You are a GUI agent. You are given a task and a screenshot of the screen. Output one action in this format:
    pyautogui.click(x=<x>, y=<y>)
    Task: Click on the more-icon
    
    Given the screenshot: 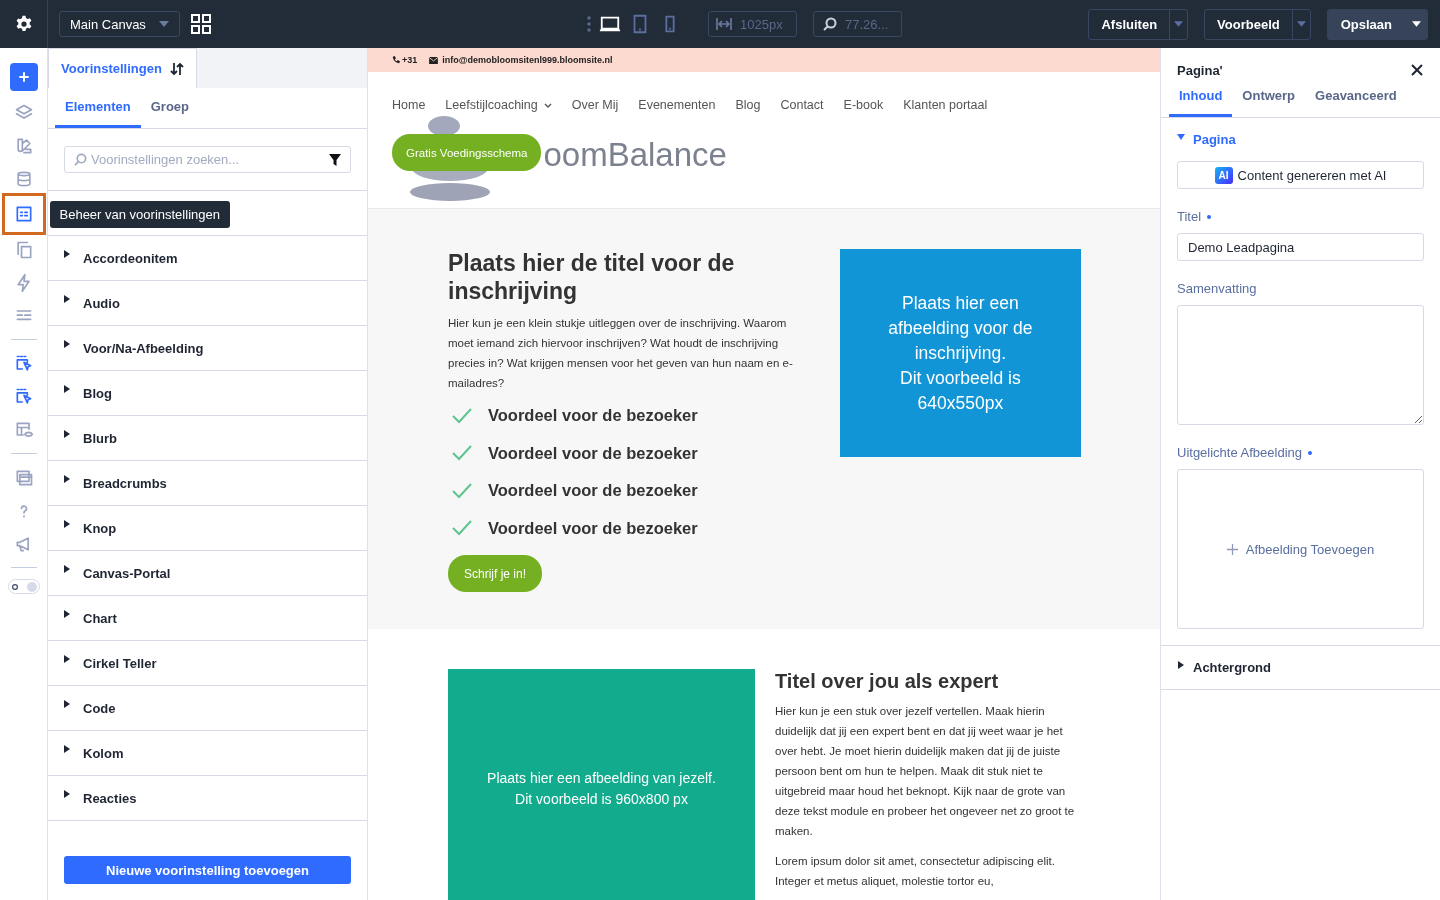 What is the action you would take?
    pyautogui.click(x=589, y=24)
    